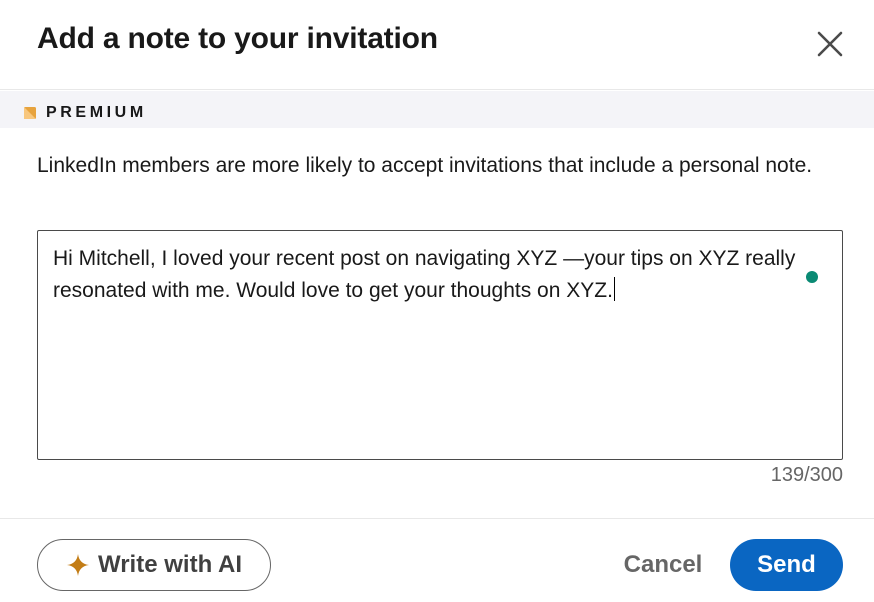 The image size is (874, 602). I want to click on close-icon, so click(830, 44).